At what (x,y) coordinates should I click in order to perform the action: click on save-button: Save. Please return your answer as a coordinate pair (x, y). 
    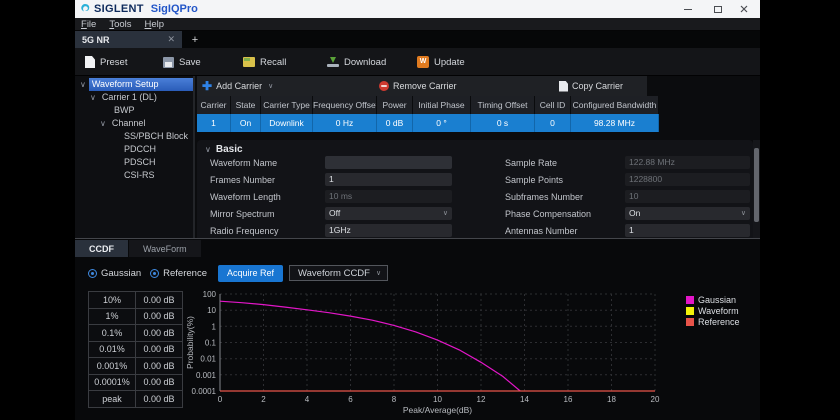
    Looking at the image, I should click on (182, 62).